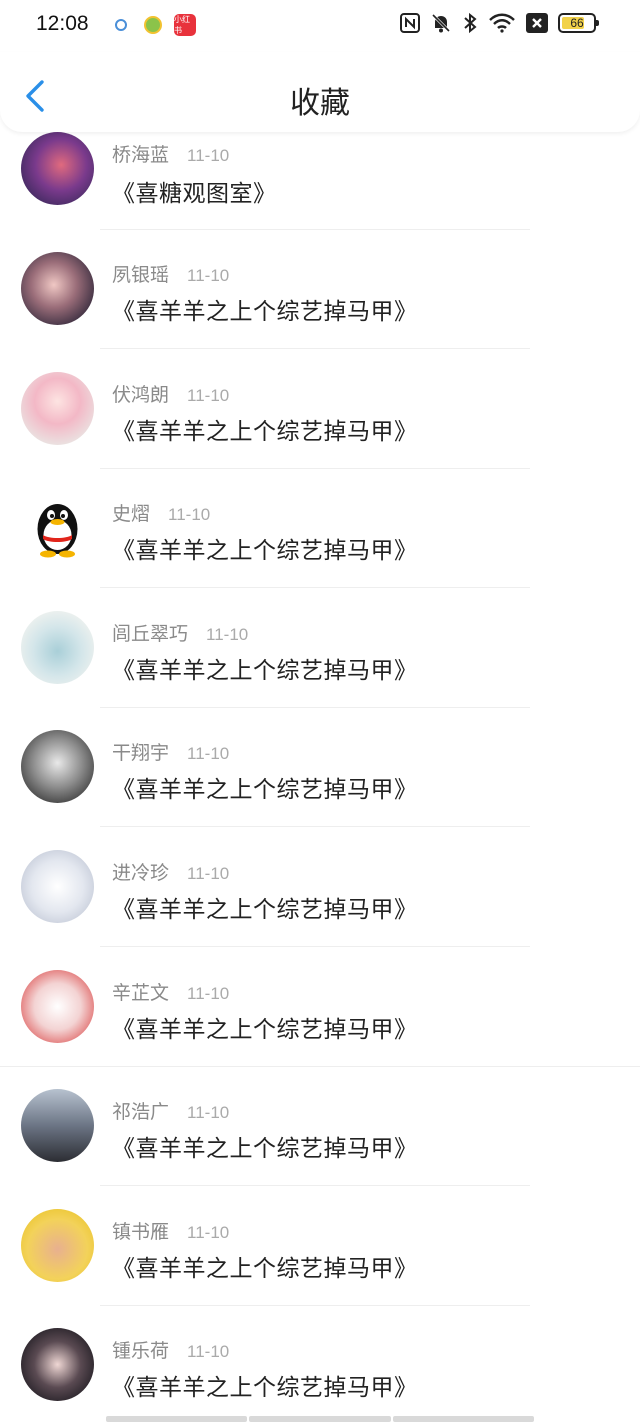 The image size is (640, 1426). What do you see at coordinates (320, 410) in the screenshot?
I see `list-item: 伏鸿朗 11-10 《喜羊羊之上个综艺掉马甲》` at bounding box center [320, 410].